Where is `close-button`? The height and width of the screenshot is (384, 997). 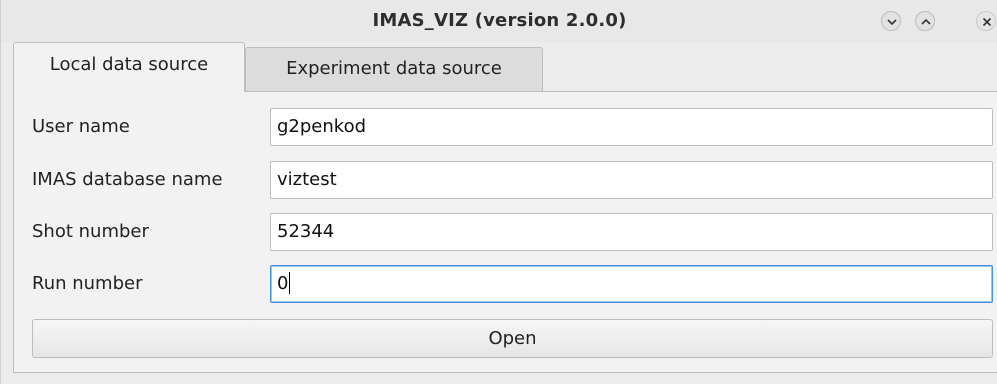 close-button is located at coordinates (986, 21).